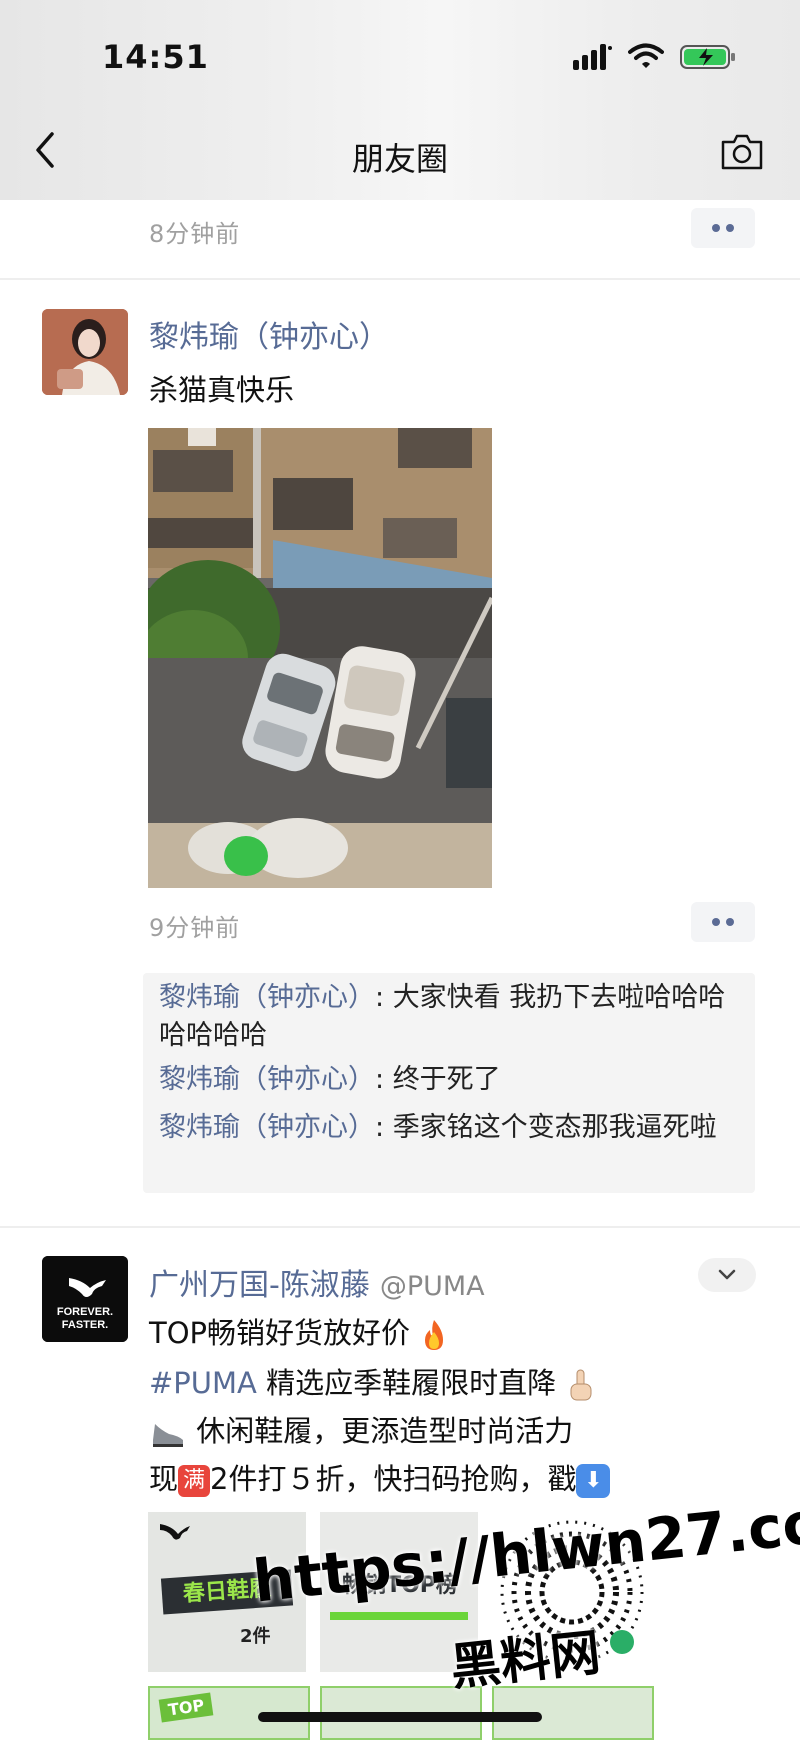 This screenshot has height=1740, width=800. I want to click on ad-line-3-text: 休闲鞋履，更添造型时尚活力, so click(385, 1431).